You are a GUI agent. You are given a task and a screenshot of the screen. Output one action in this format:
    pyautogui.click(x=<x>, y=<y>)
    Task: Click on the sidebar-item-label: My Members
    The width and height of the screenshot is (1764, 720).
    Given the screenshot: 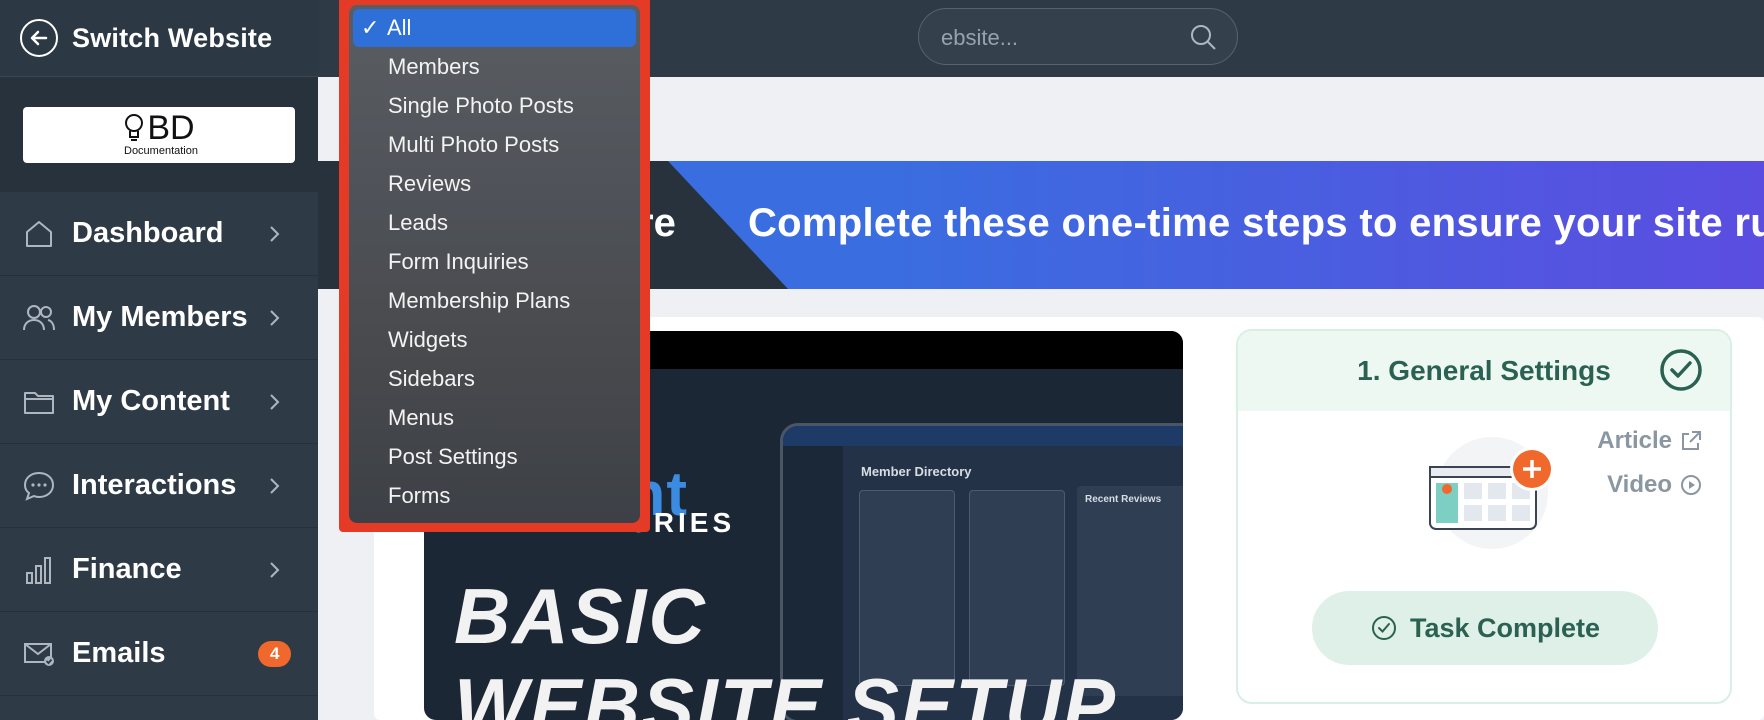 What is the action you would take?
    pyautogui.click(x=160, y=317)
    